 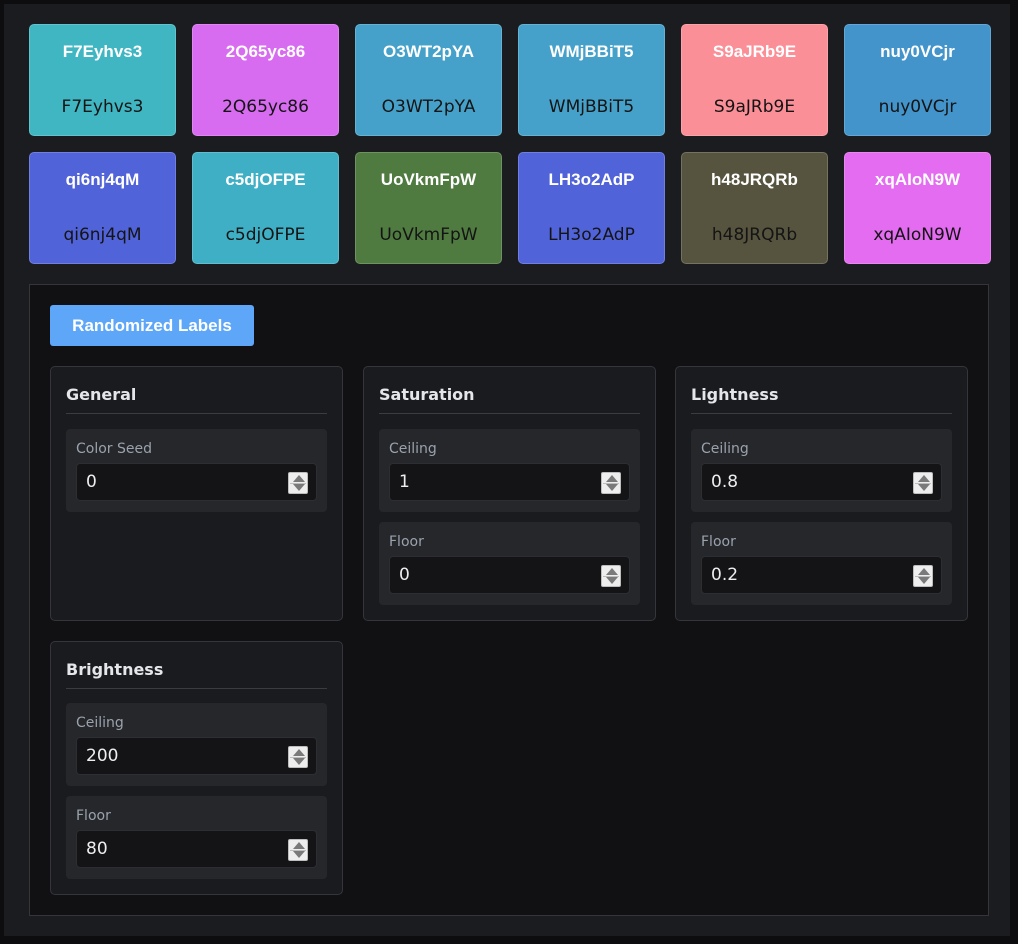 I want to click on swatch-label-top: c5djOFPE, so click(x=265, y=179).